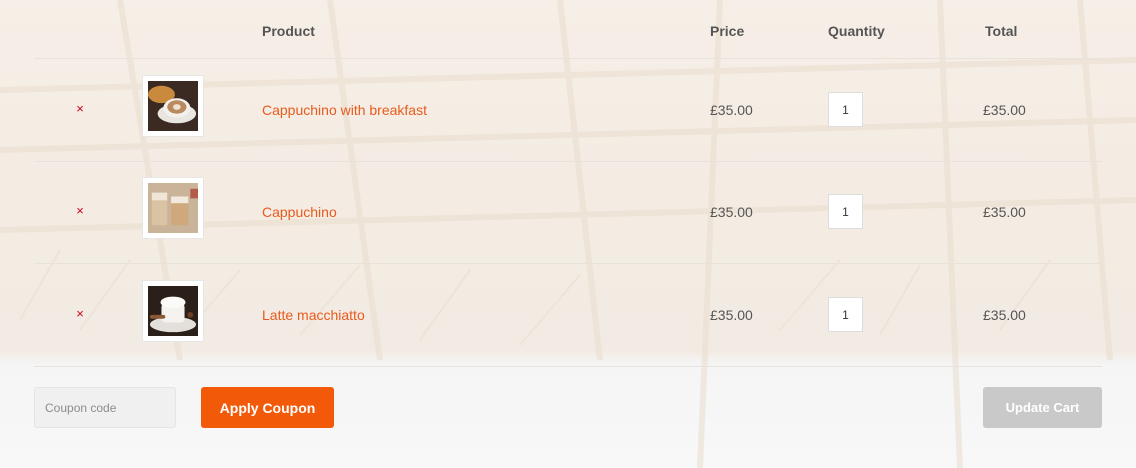 This screenshot has height=468, width=1136. What do you see at coordinates (856, 31) in the screenshot?
I see `column-header-quantity: Quantity` at bounding box center [856, 31].